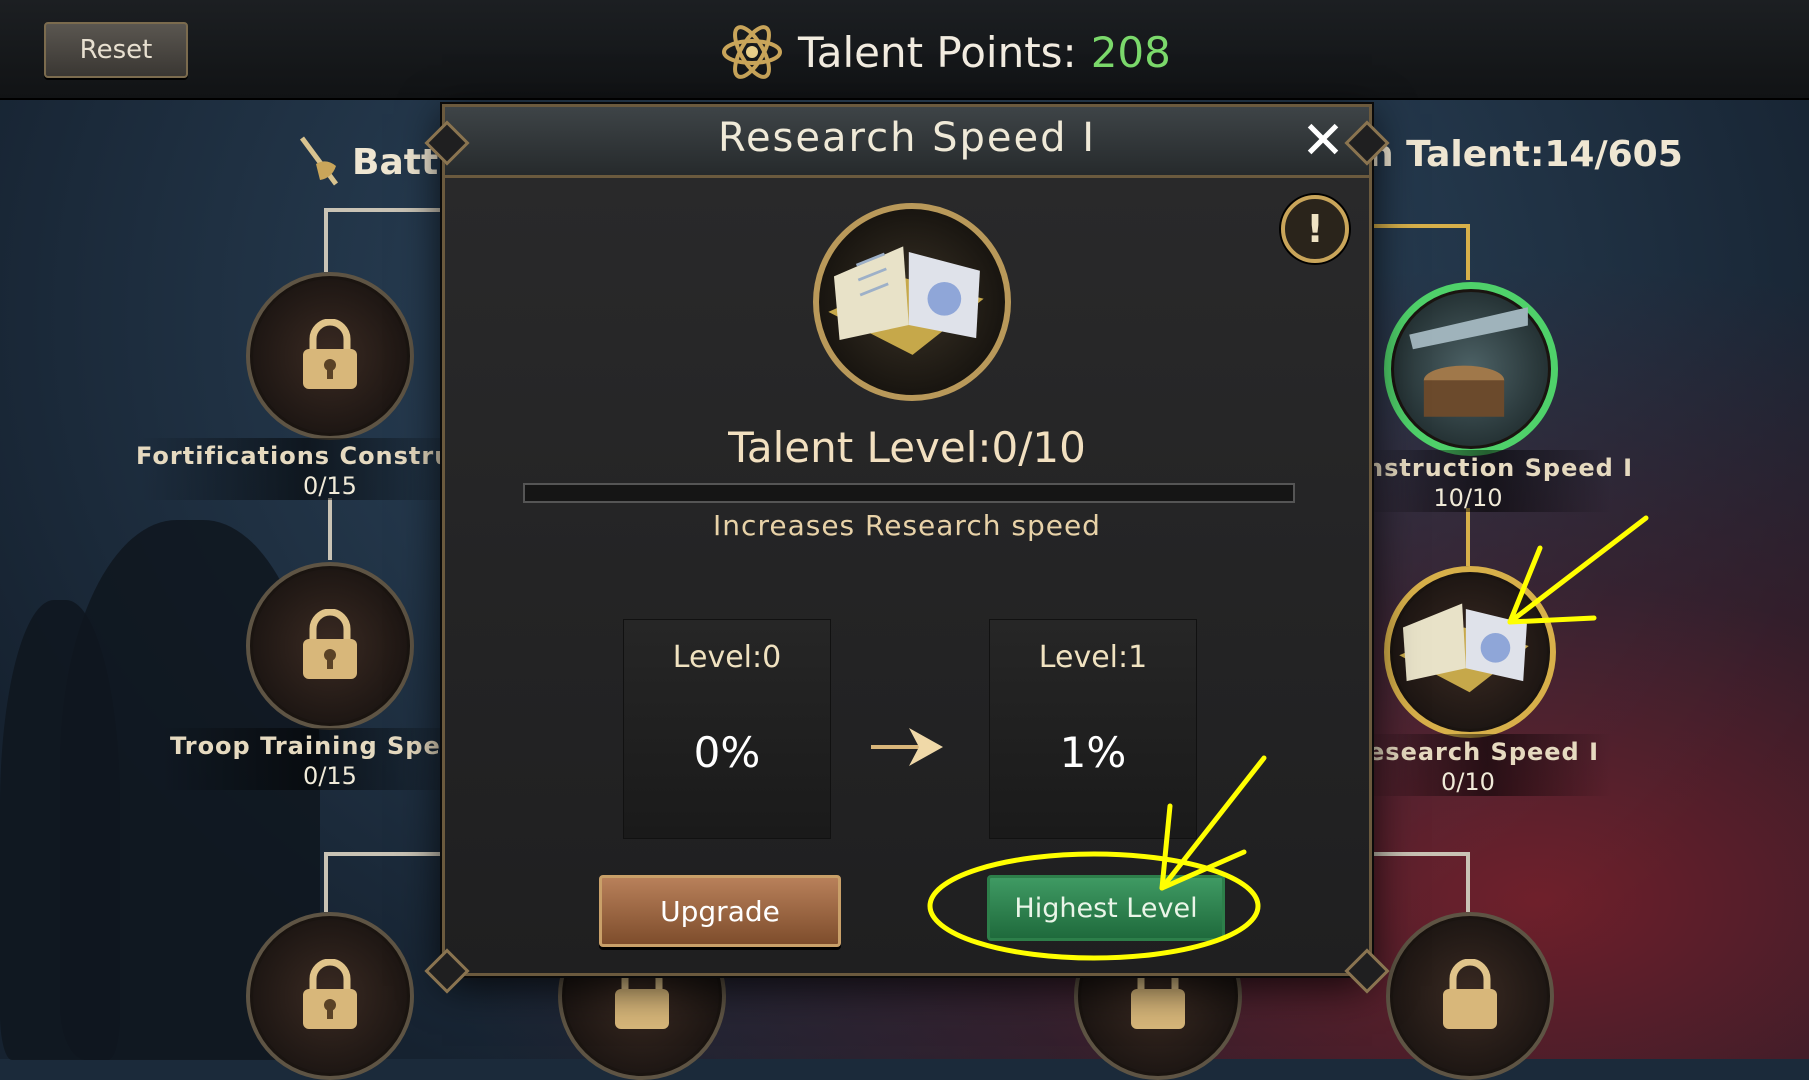 The height and width of the screenshot is (1080, 1809). I want to click on level-progress-bar, so click(909, 493).